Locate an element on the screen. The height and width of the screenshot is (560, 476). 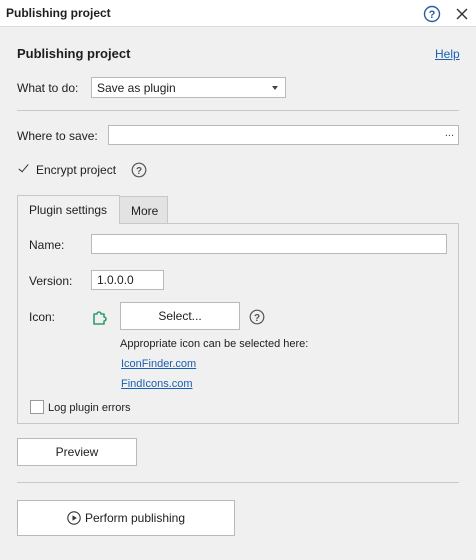
tab-more: More is located at coordinates (143, 210).